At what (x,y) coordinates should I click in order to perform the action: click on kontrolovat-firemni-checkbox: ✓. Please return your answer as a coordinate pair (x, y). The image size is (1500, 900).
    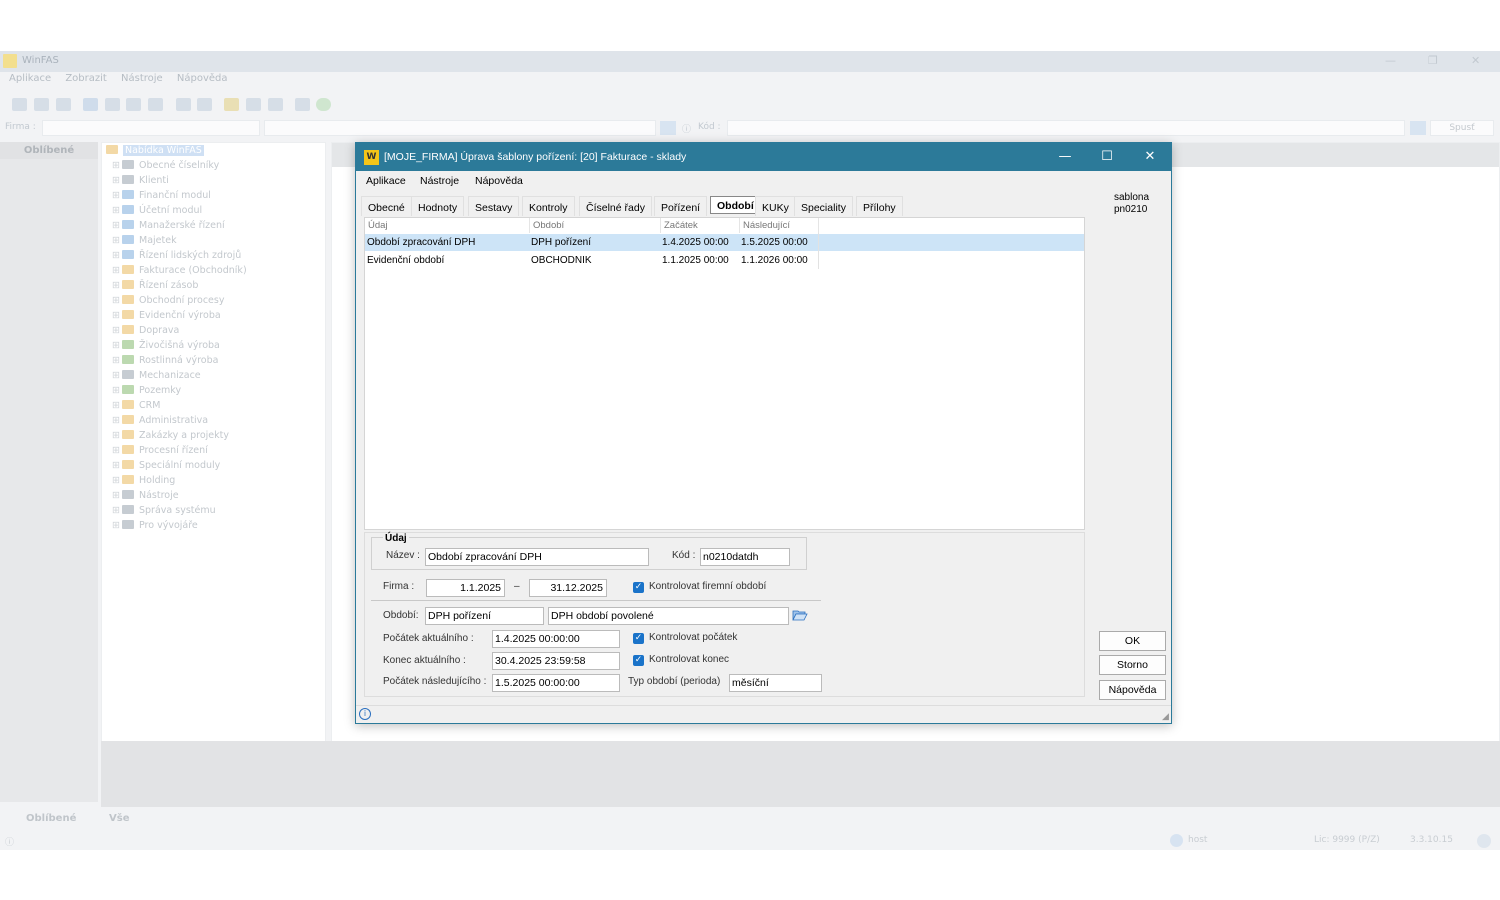
    Looking at the image, I should click on (638, 587).